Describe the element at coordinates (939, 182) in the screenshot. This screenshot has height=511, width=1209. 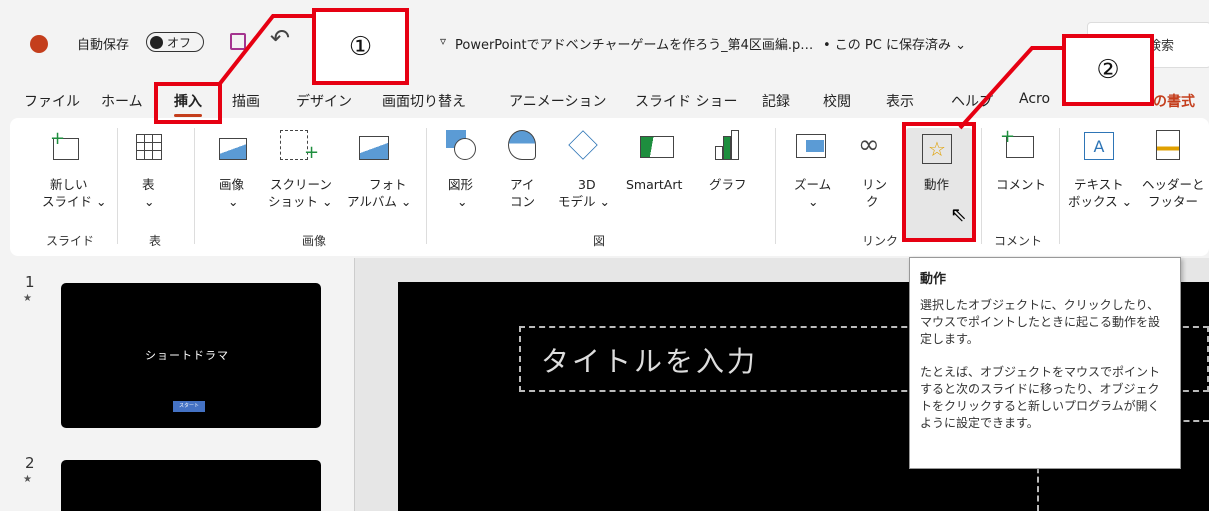
I see `action-button-highlight` at that location.